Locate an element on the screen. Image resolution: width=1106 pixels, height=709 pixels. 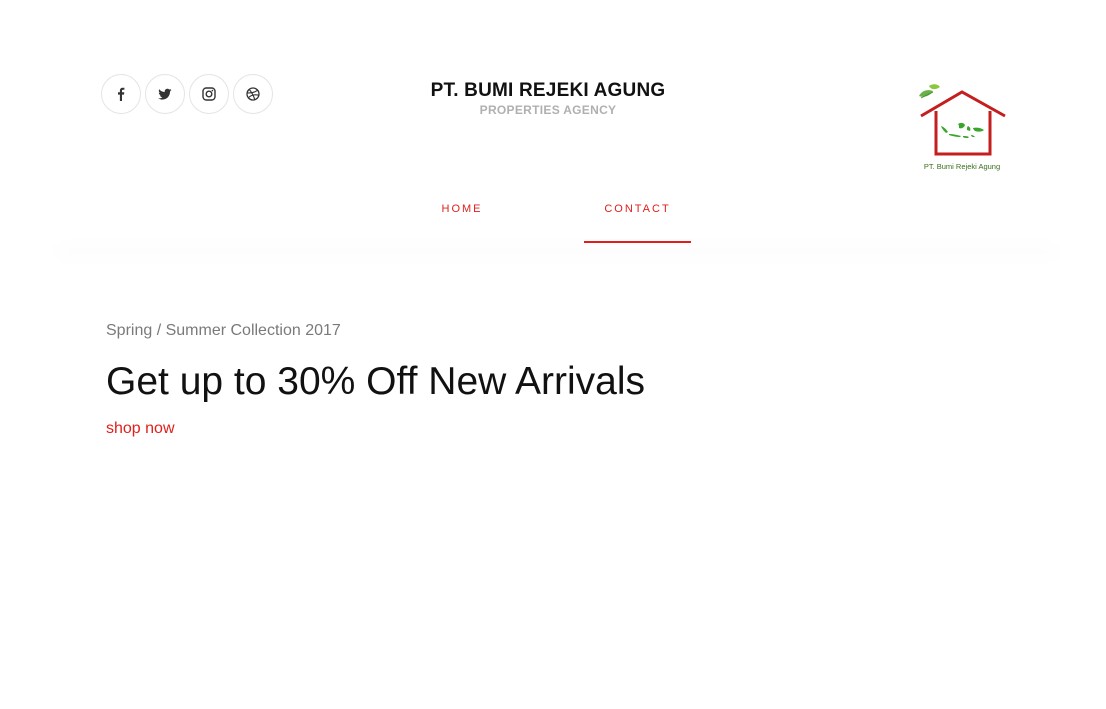
twitter-button is located at coordinates (165, 94).